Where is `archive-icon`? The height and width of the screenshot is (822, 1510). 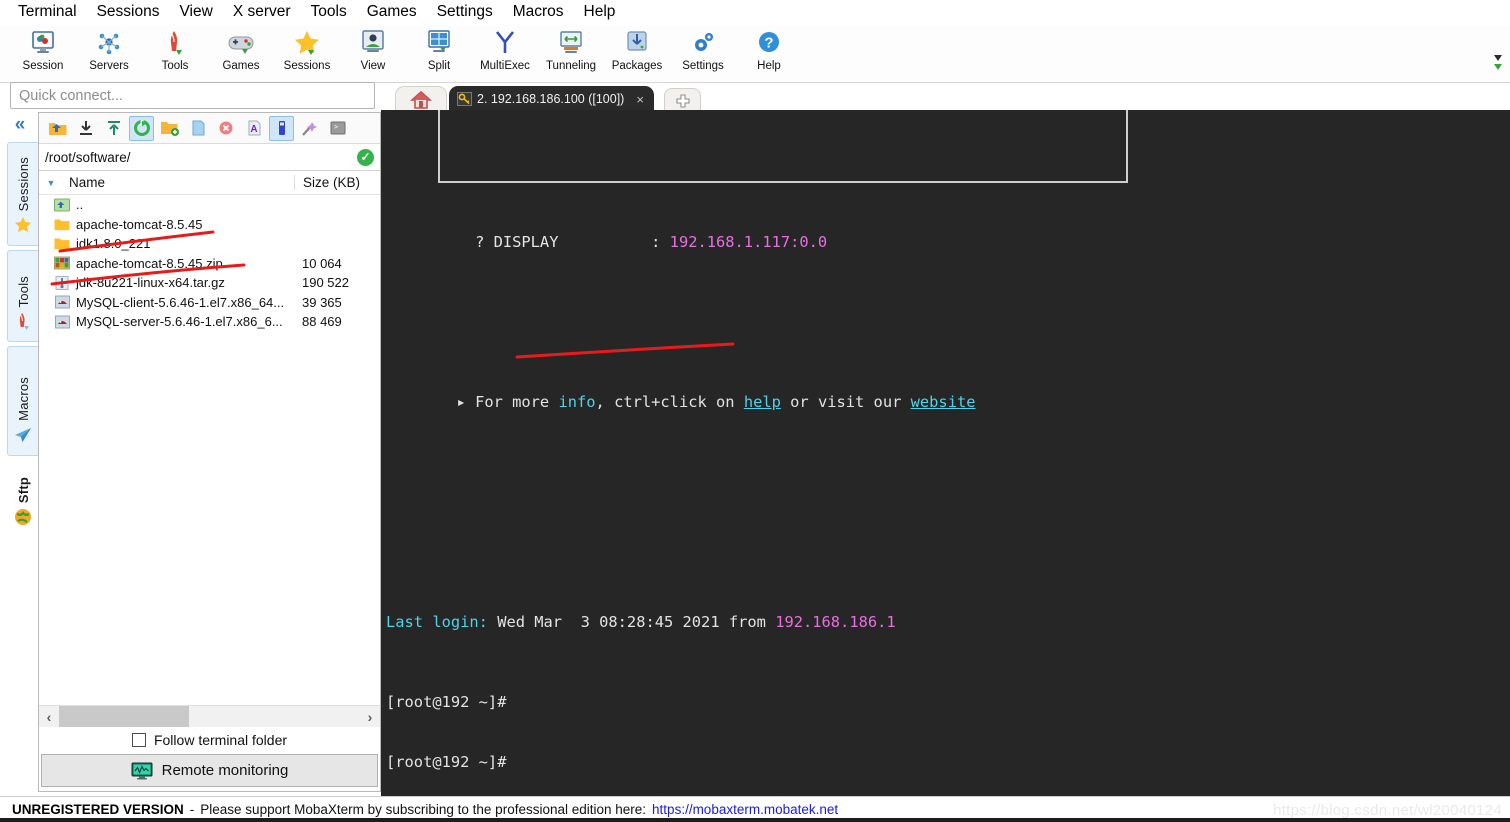
archive-icon is located at coordinates (62, 263).